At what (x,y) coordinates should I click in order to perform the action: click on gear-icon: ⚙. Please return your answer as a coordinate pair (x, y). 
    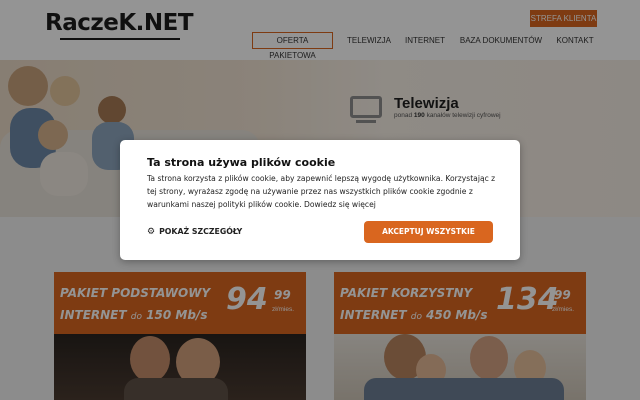
    Looking at the image, I should click on (151, 232).